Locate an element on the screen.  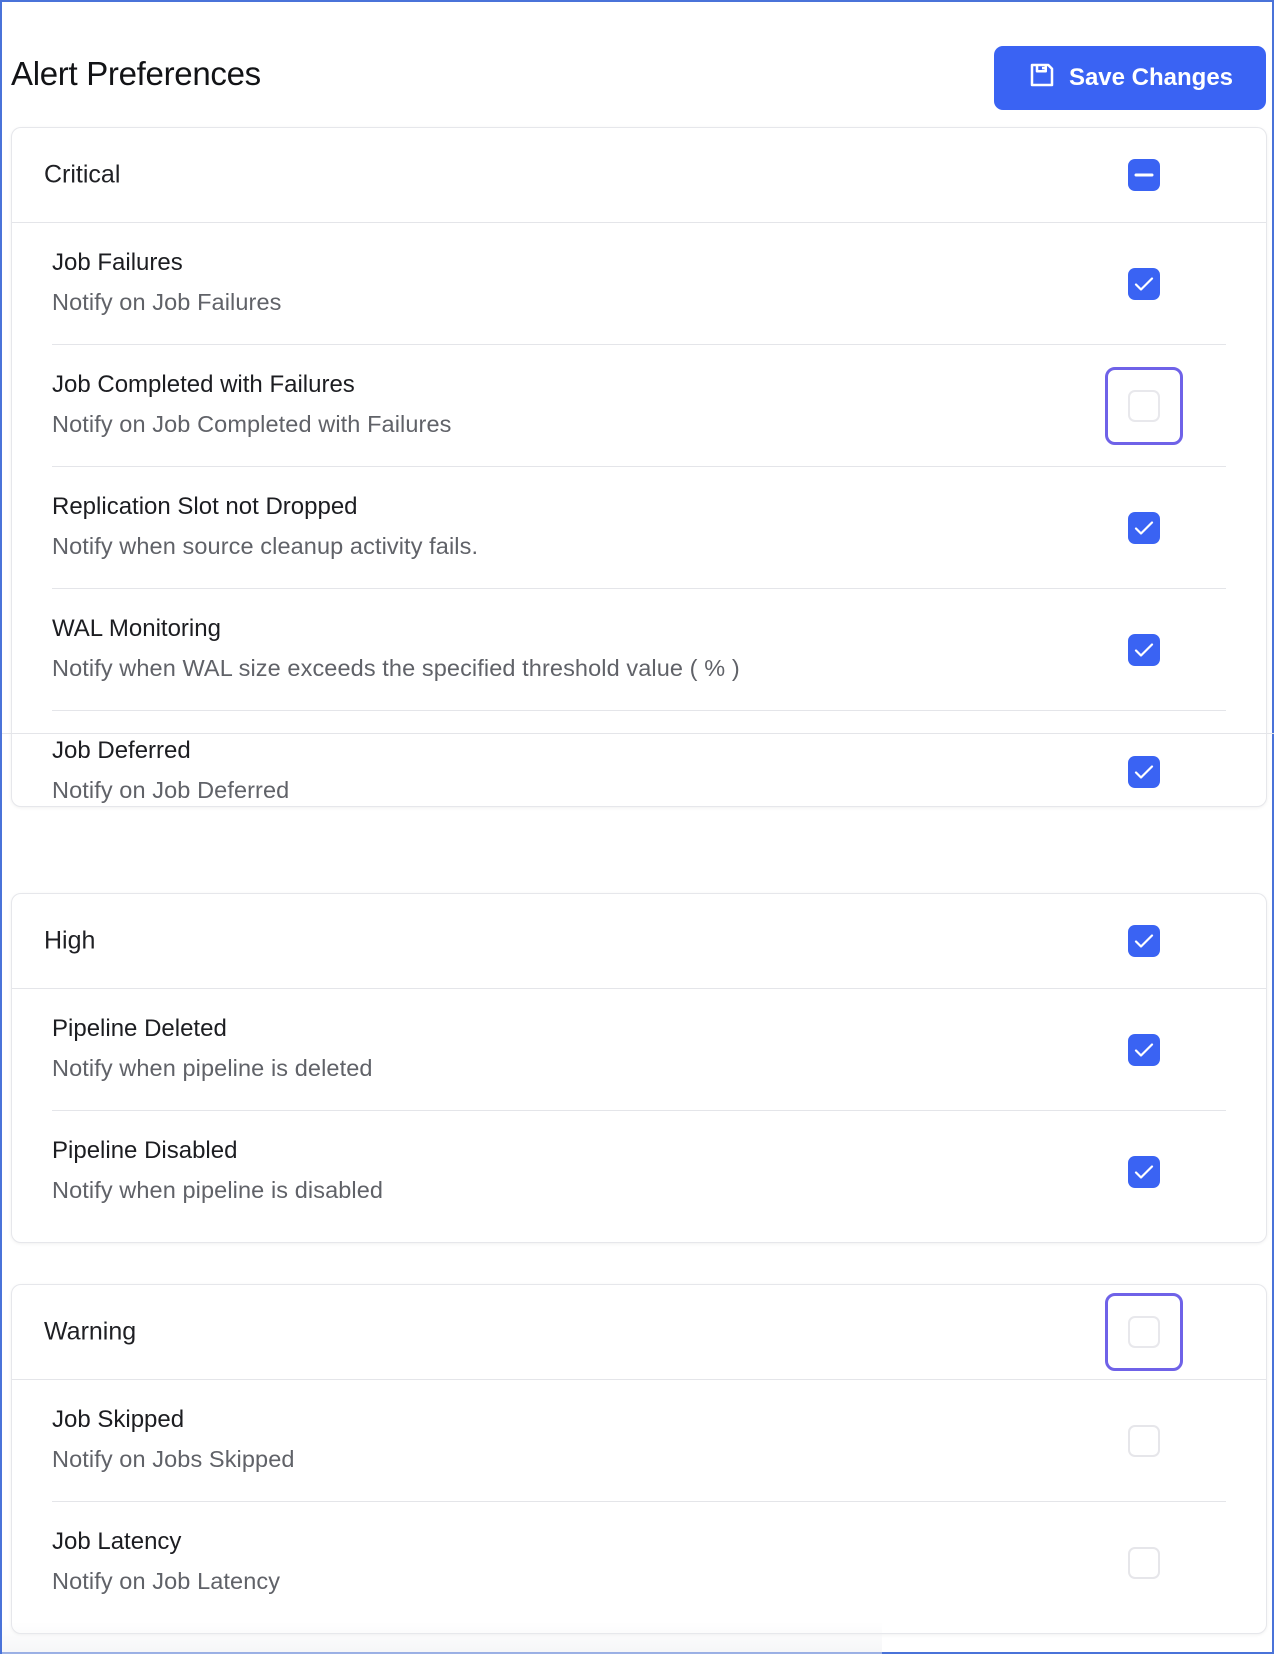
save-changes-button: Save Changes is located at coordinates (1130, 78).